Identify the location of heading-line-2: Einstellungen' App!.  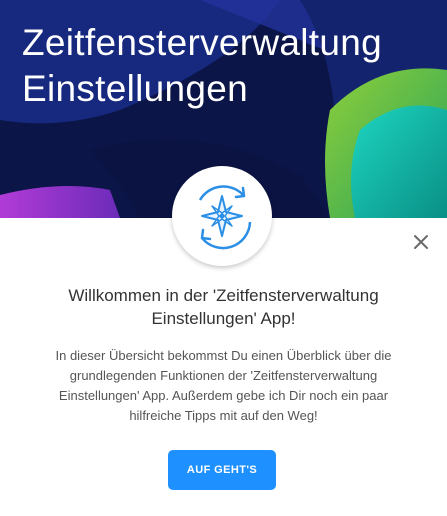
(223, 318).